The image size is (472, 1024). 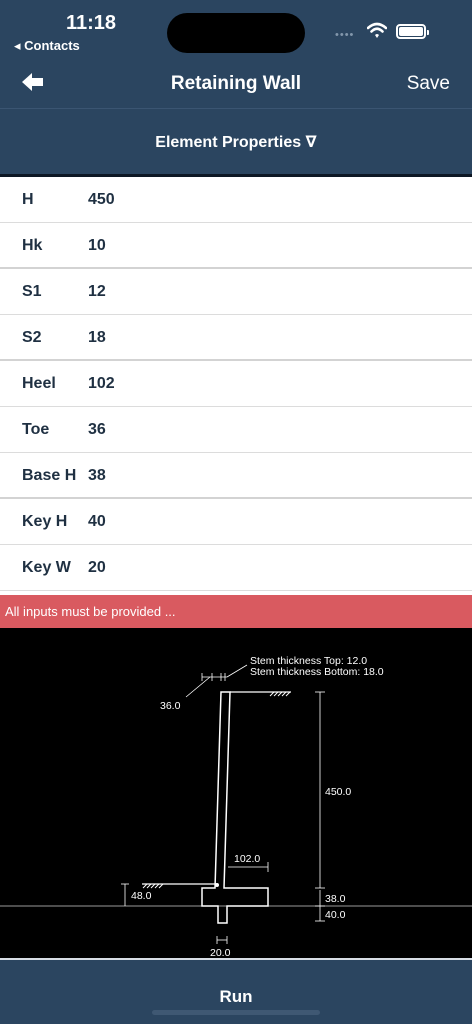 I want to click on base-dim-label: 38.0, so click(x=335, y=899).